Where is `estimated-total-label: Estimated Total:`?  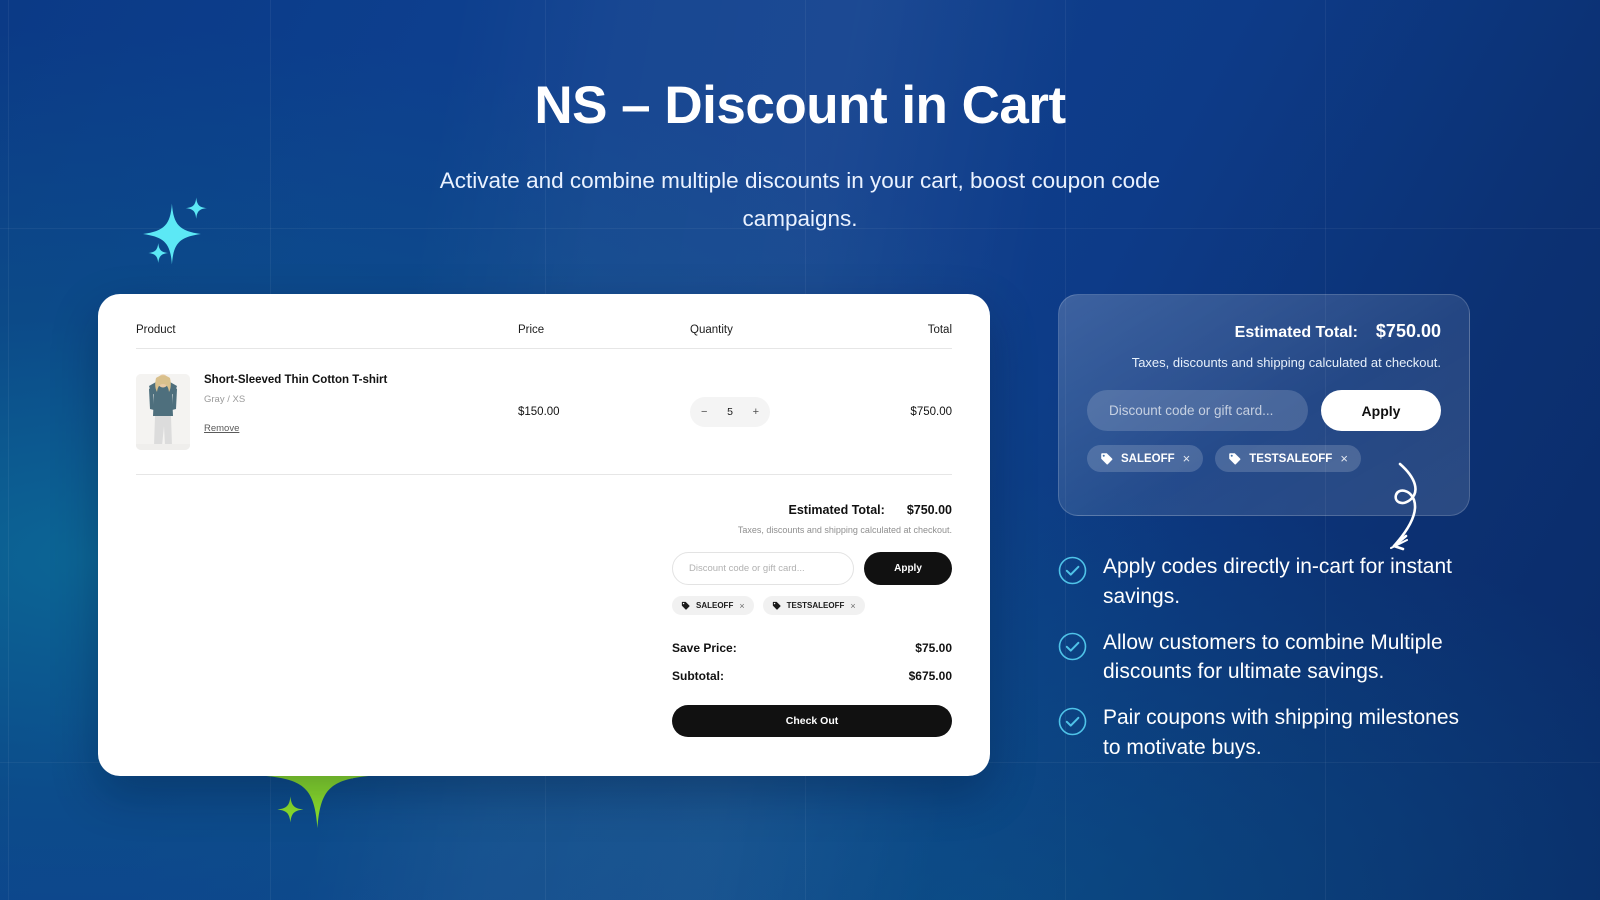 estimated-total-label: Estimated Total: is located at coordinates (836, 510).